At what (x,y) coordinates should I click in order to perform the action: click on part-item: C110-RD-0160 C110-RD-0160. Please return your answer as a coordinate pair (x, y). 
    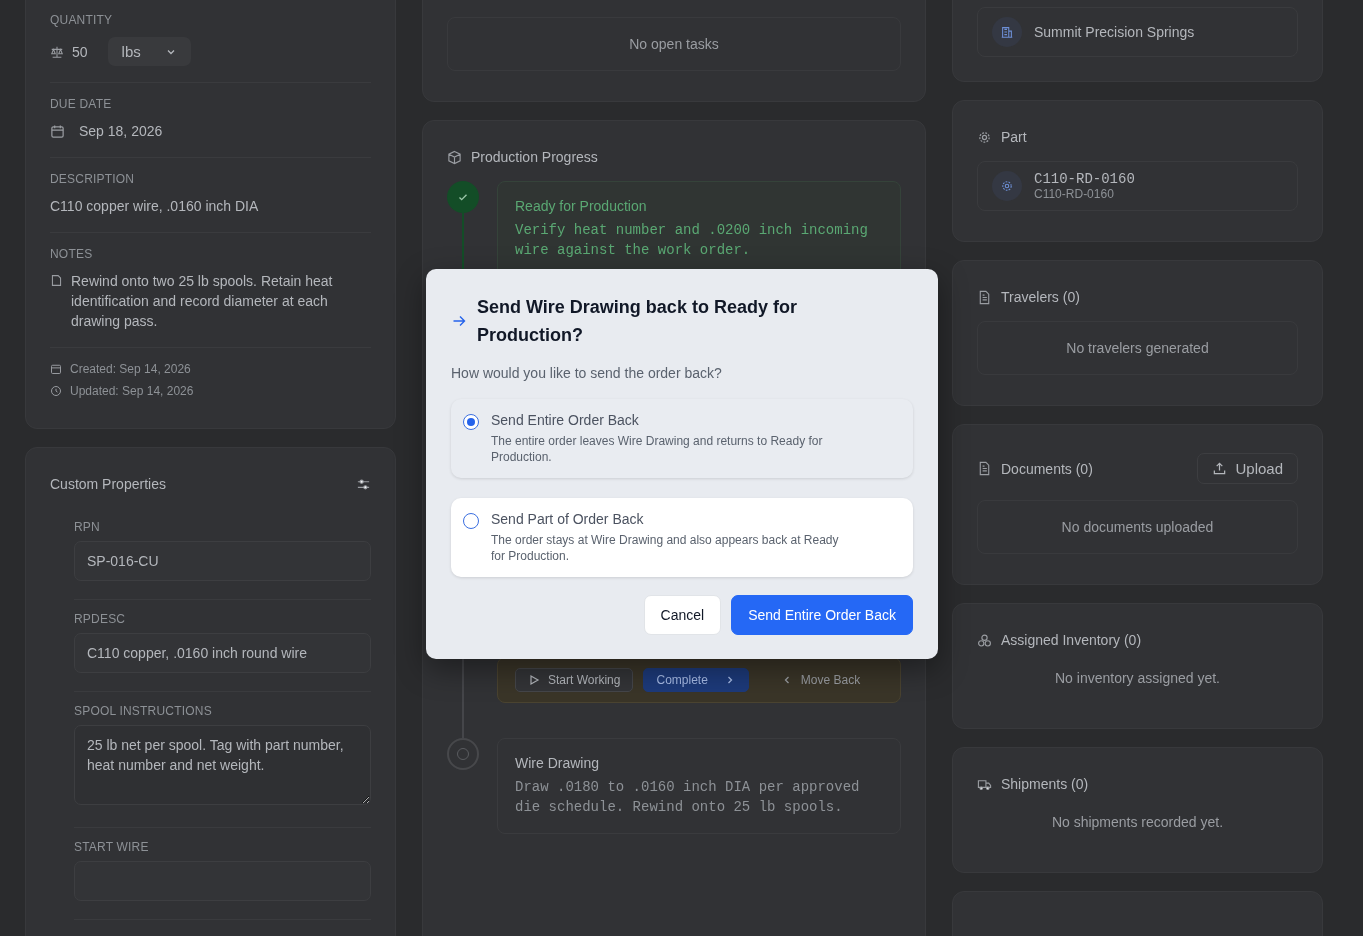
    Looking at the image, I should click on (1137, 186).